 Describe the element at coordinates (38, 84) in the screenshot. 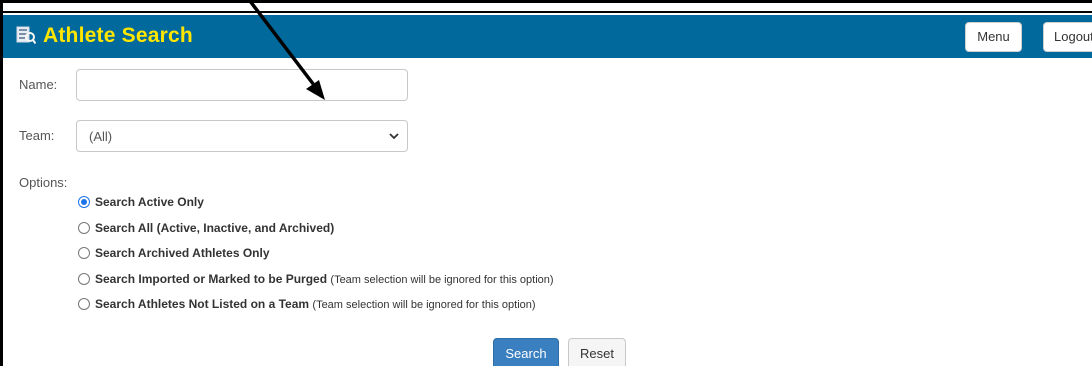

I see `name-label: Name:` at that location.